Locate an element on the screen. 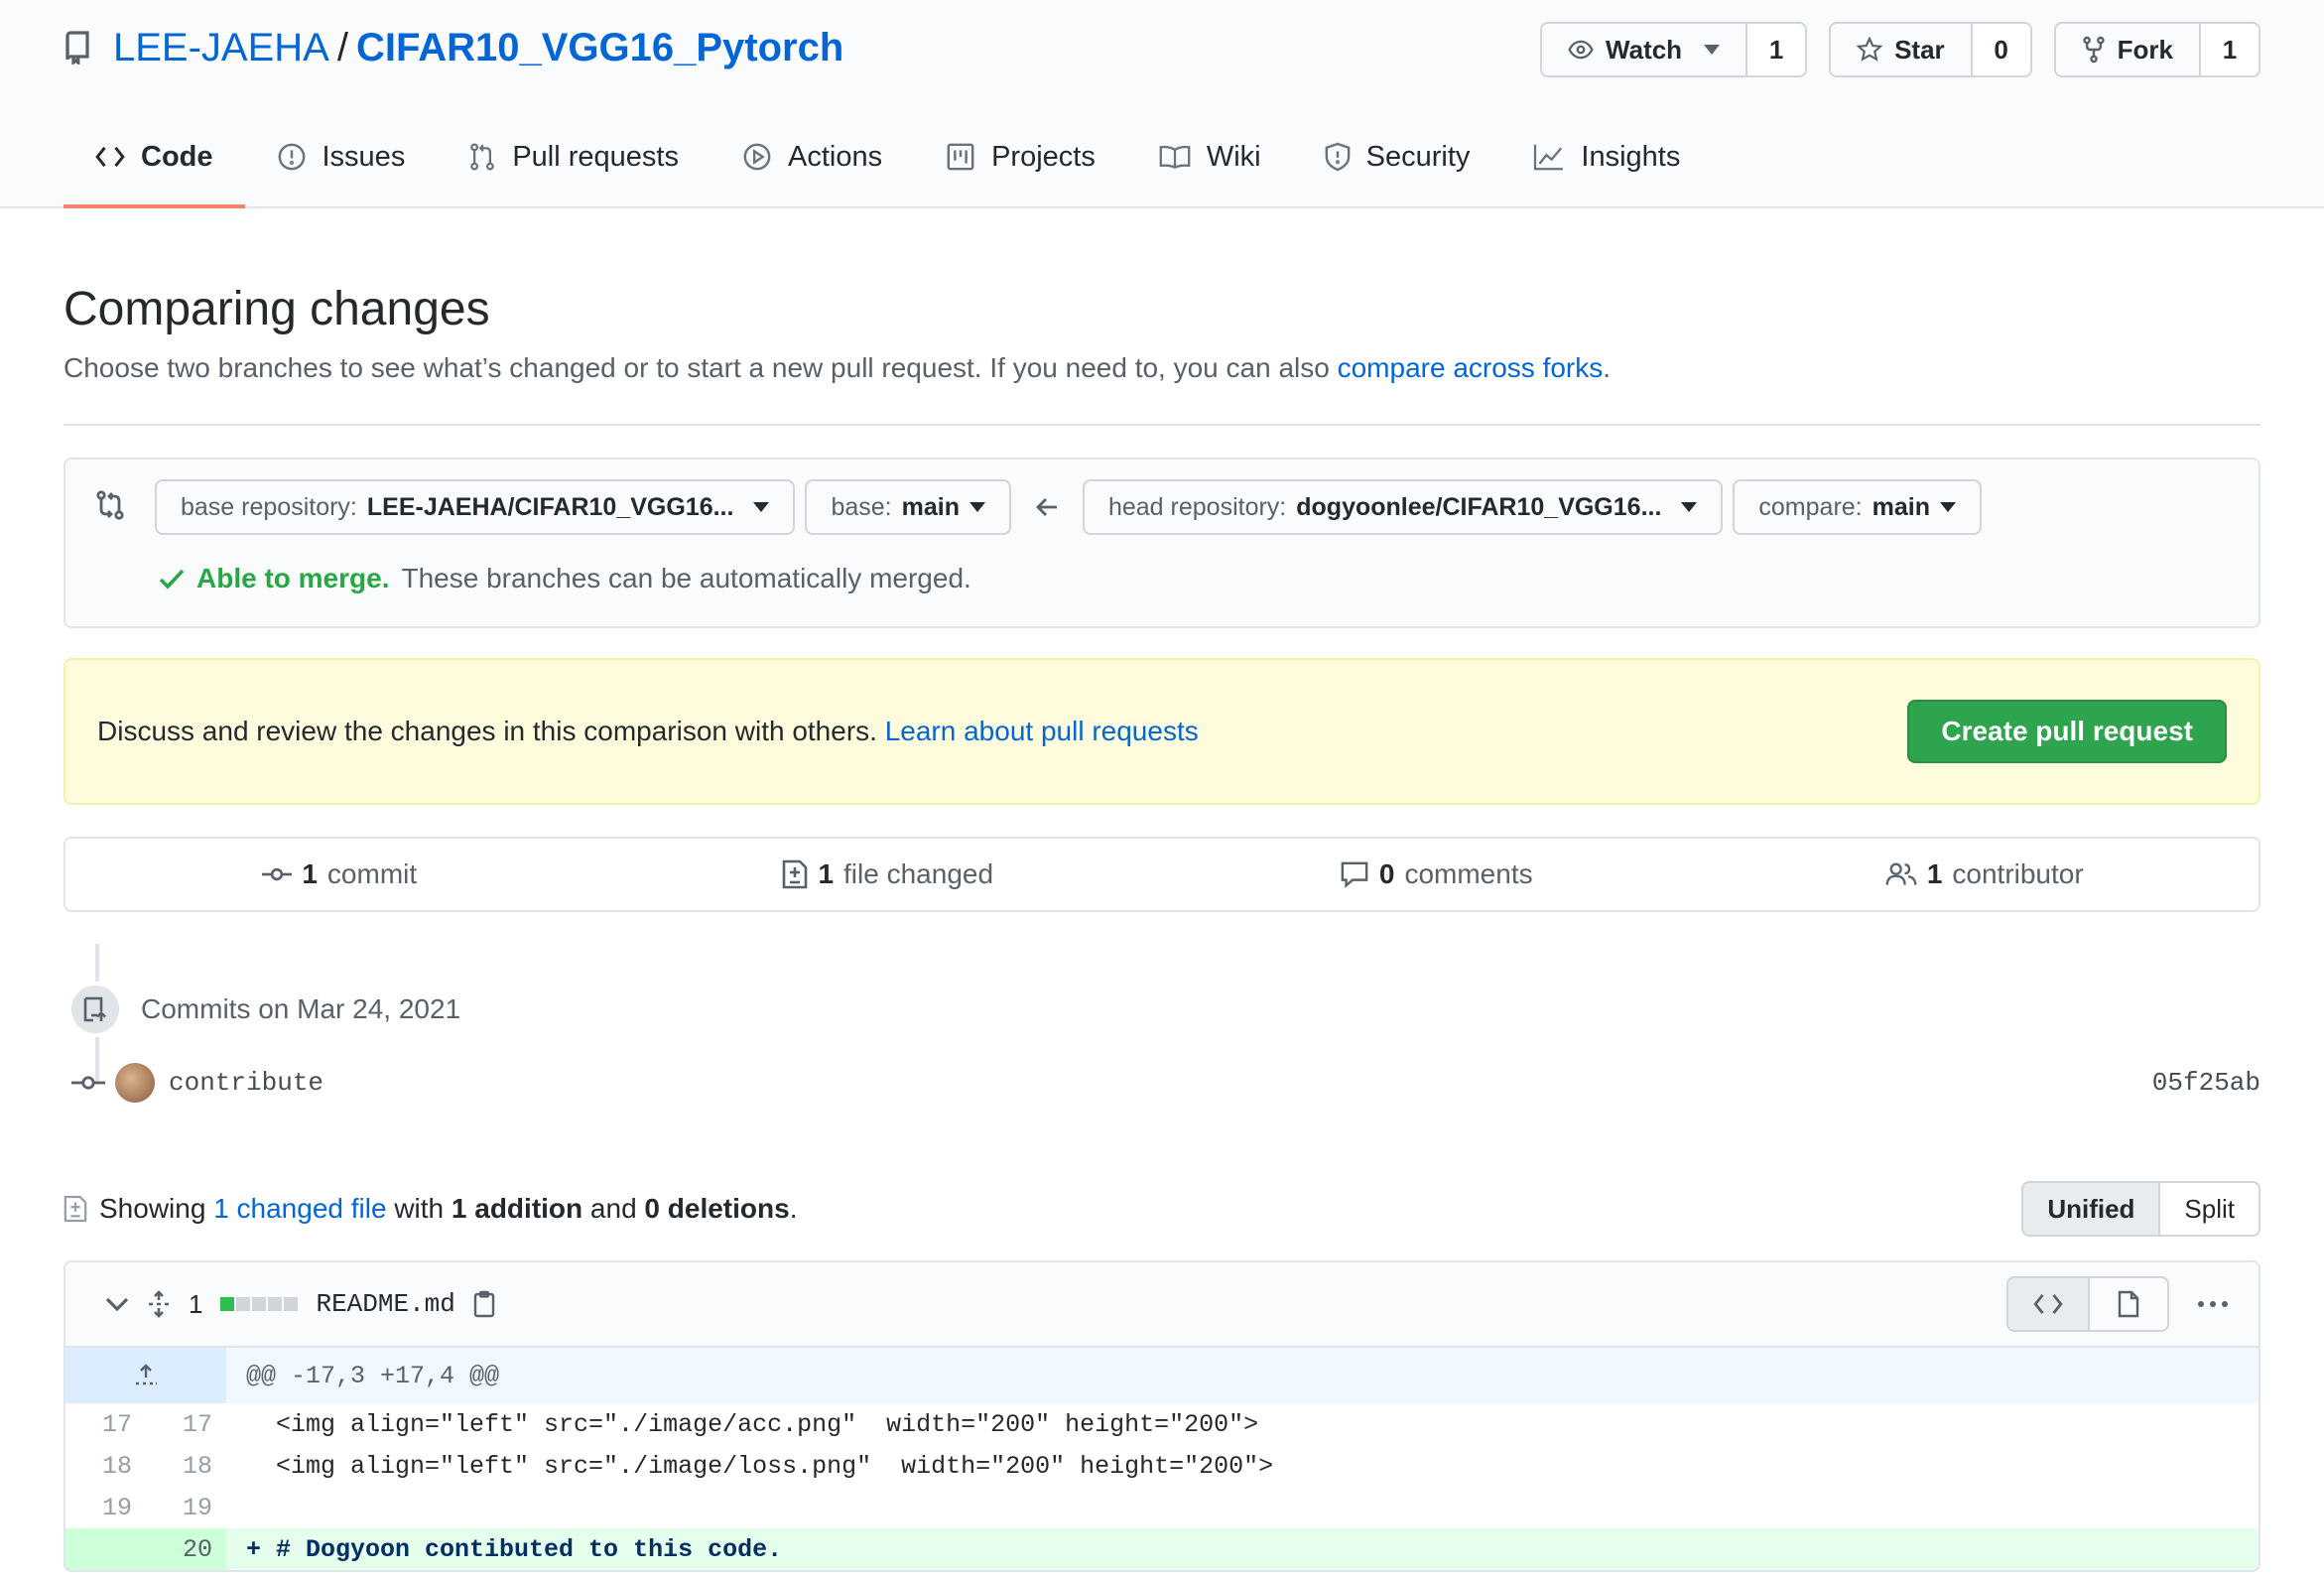 The height and width of the screenshot is (1578, 2324). tab-projects: Projects is located at coordinates (1020, 159).